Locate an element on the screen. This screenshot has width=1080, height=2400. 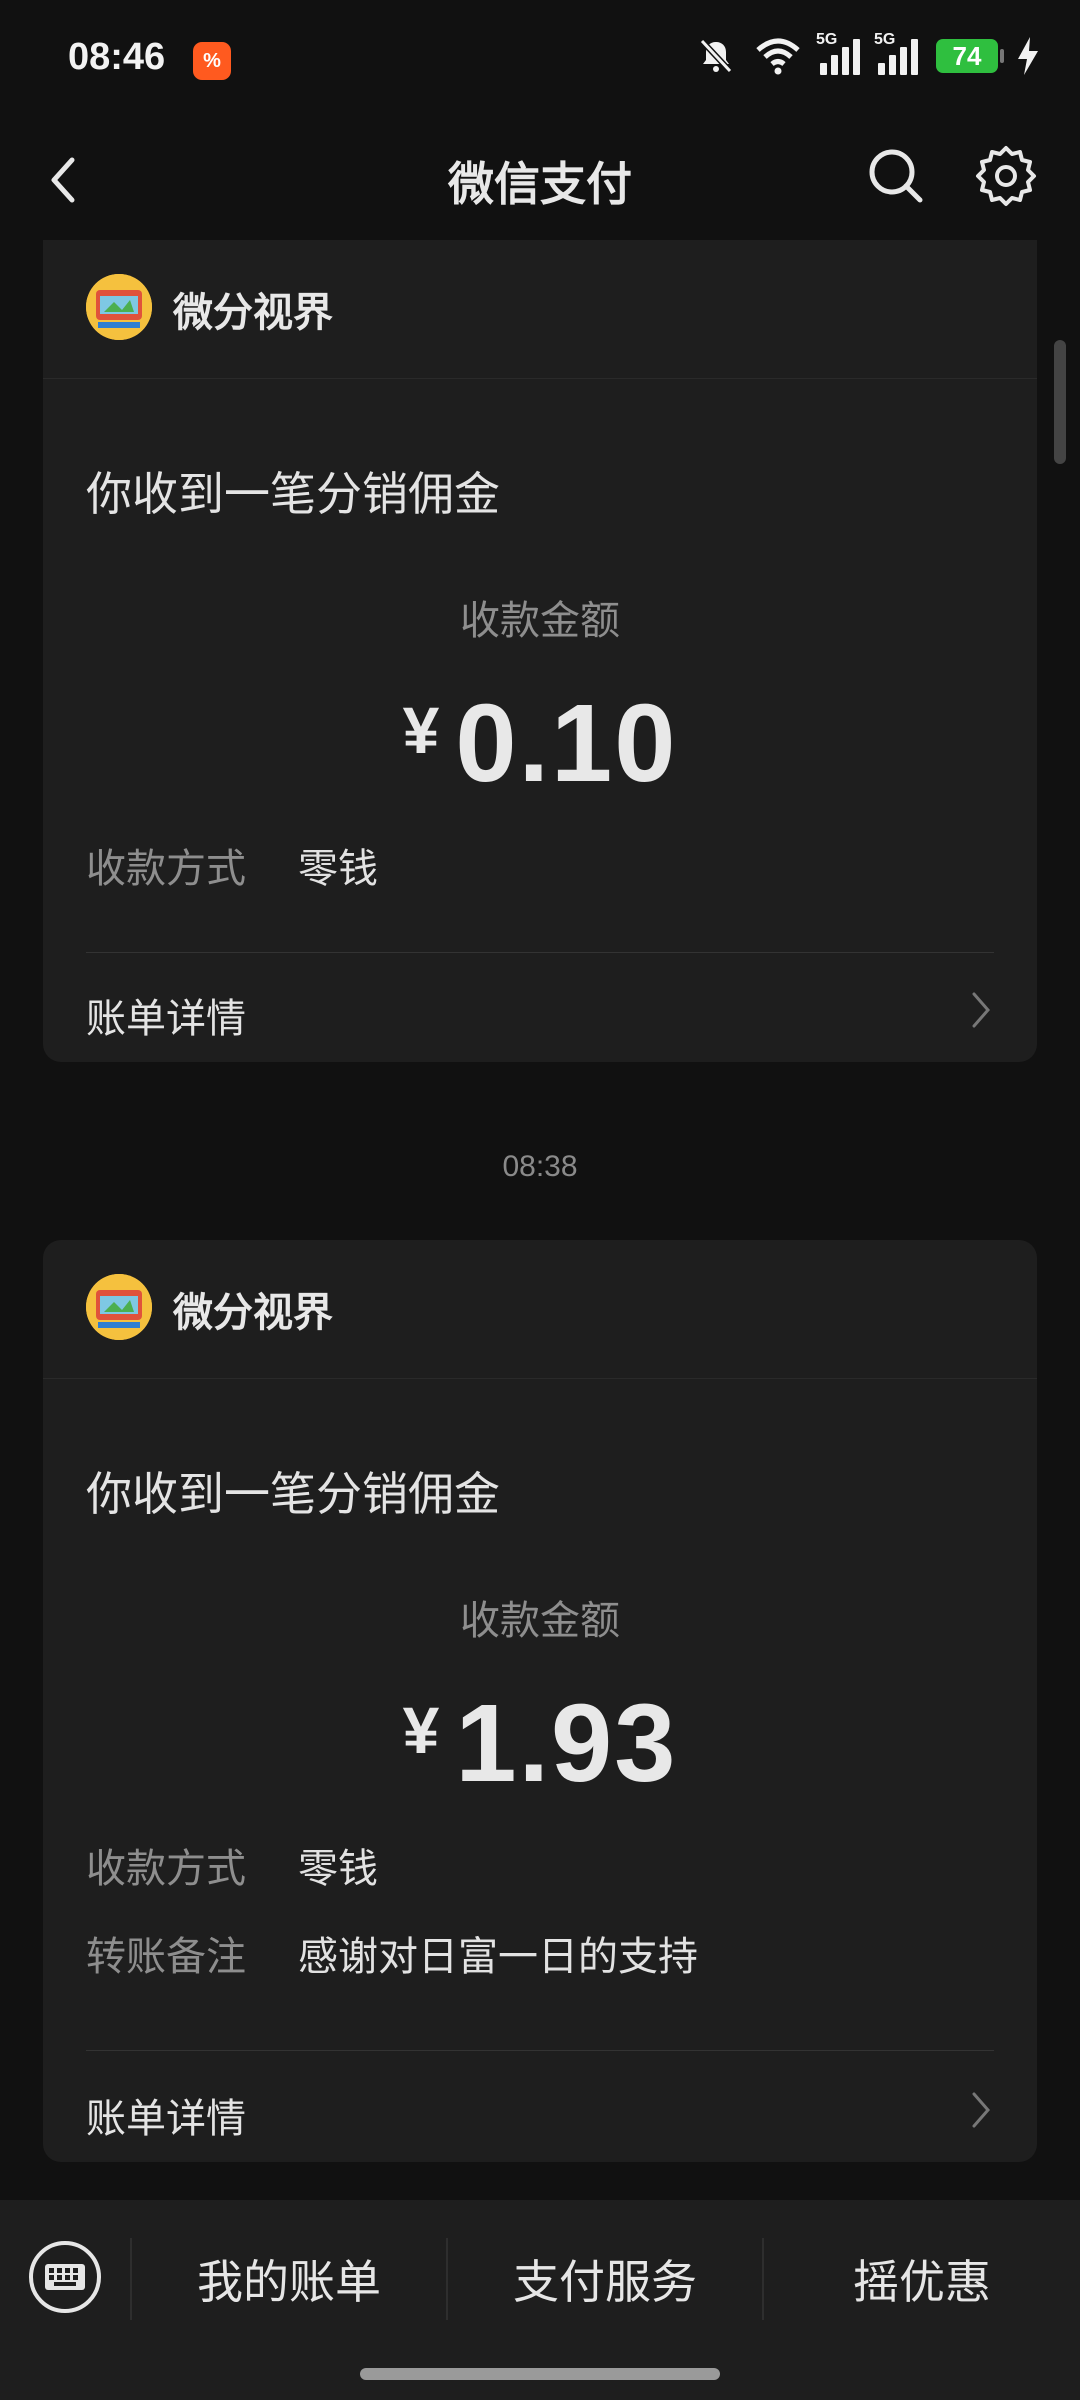
field-row: 转账备注 感谢对日富一日的支持 is located at coordinates (392, 1953).